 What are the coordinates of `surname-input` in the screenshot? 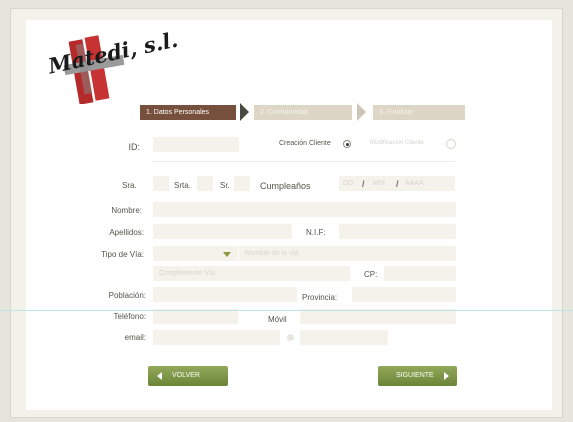 It's located at (222, 231).